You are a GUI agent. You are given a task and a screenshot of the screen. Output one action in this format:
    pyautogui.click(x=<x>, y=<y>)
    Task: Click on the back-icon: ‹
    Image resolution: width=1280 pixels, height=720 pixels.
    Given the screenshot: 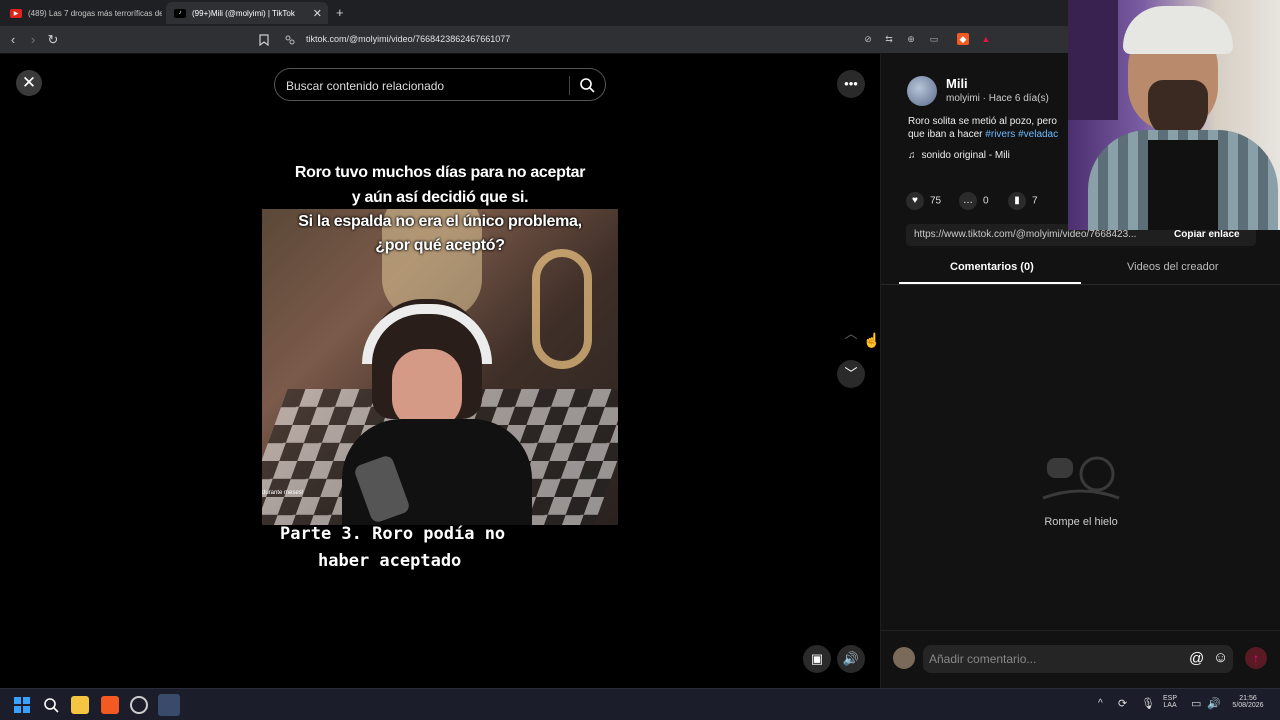 What is the action you would take?
    pyautogui.click(x=13, y=40)
    